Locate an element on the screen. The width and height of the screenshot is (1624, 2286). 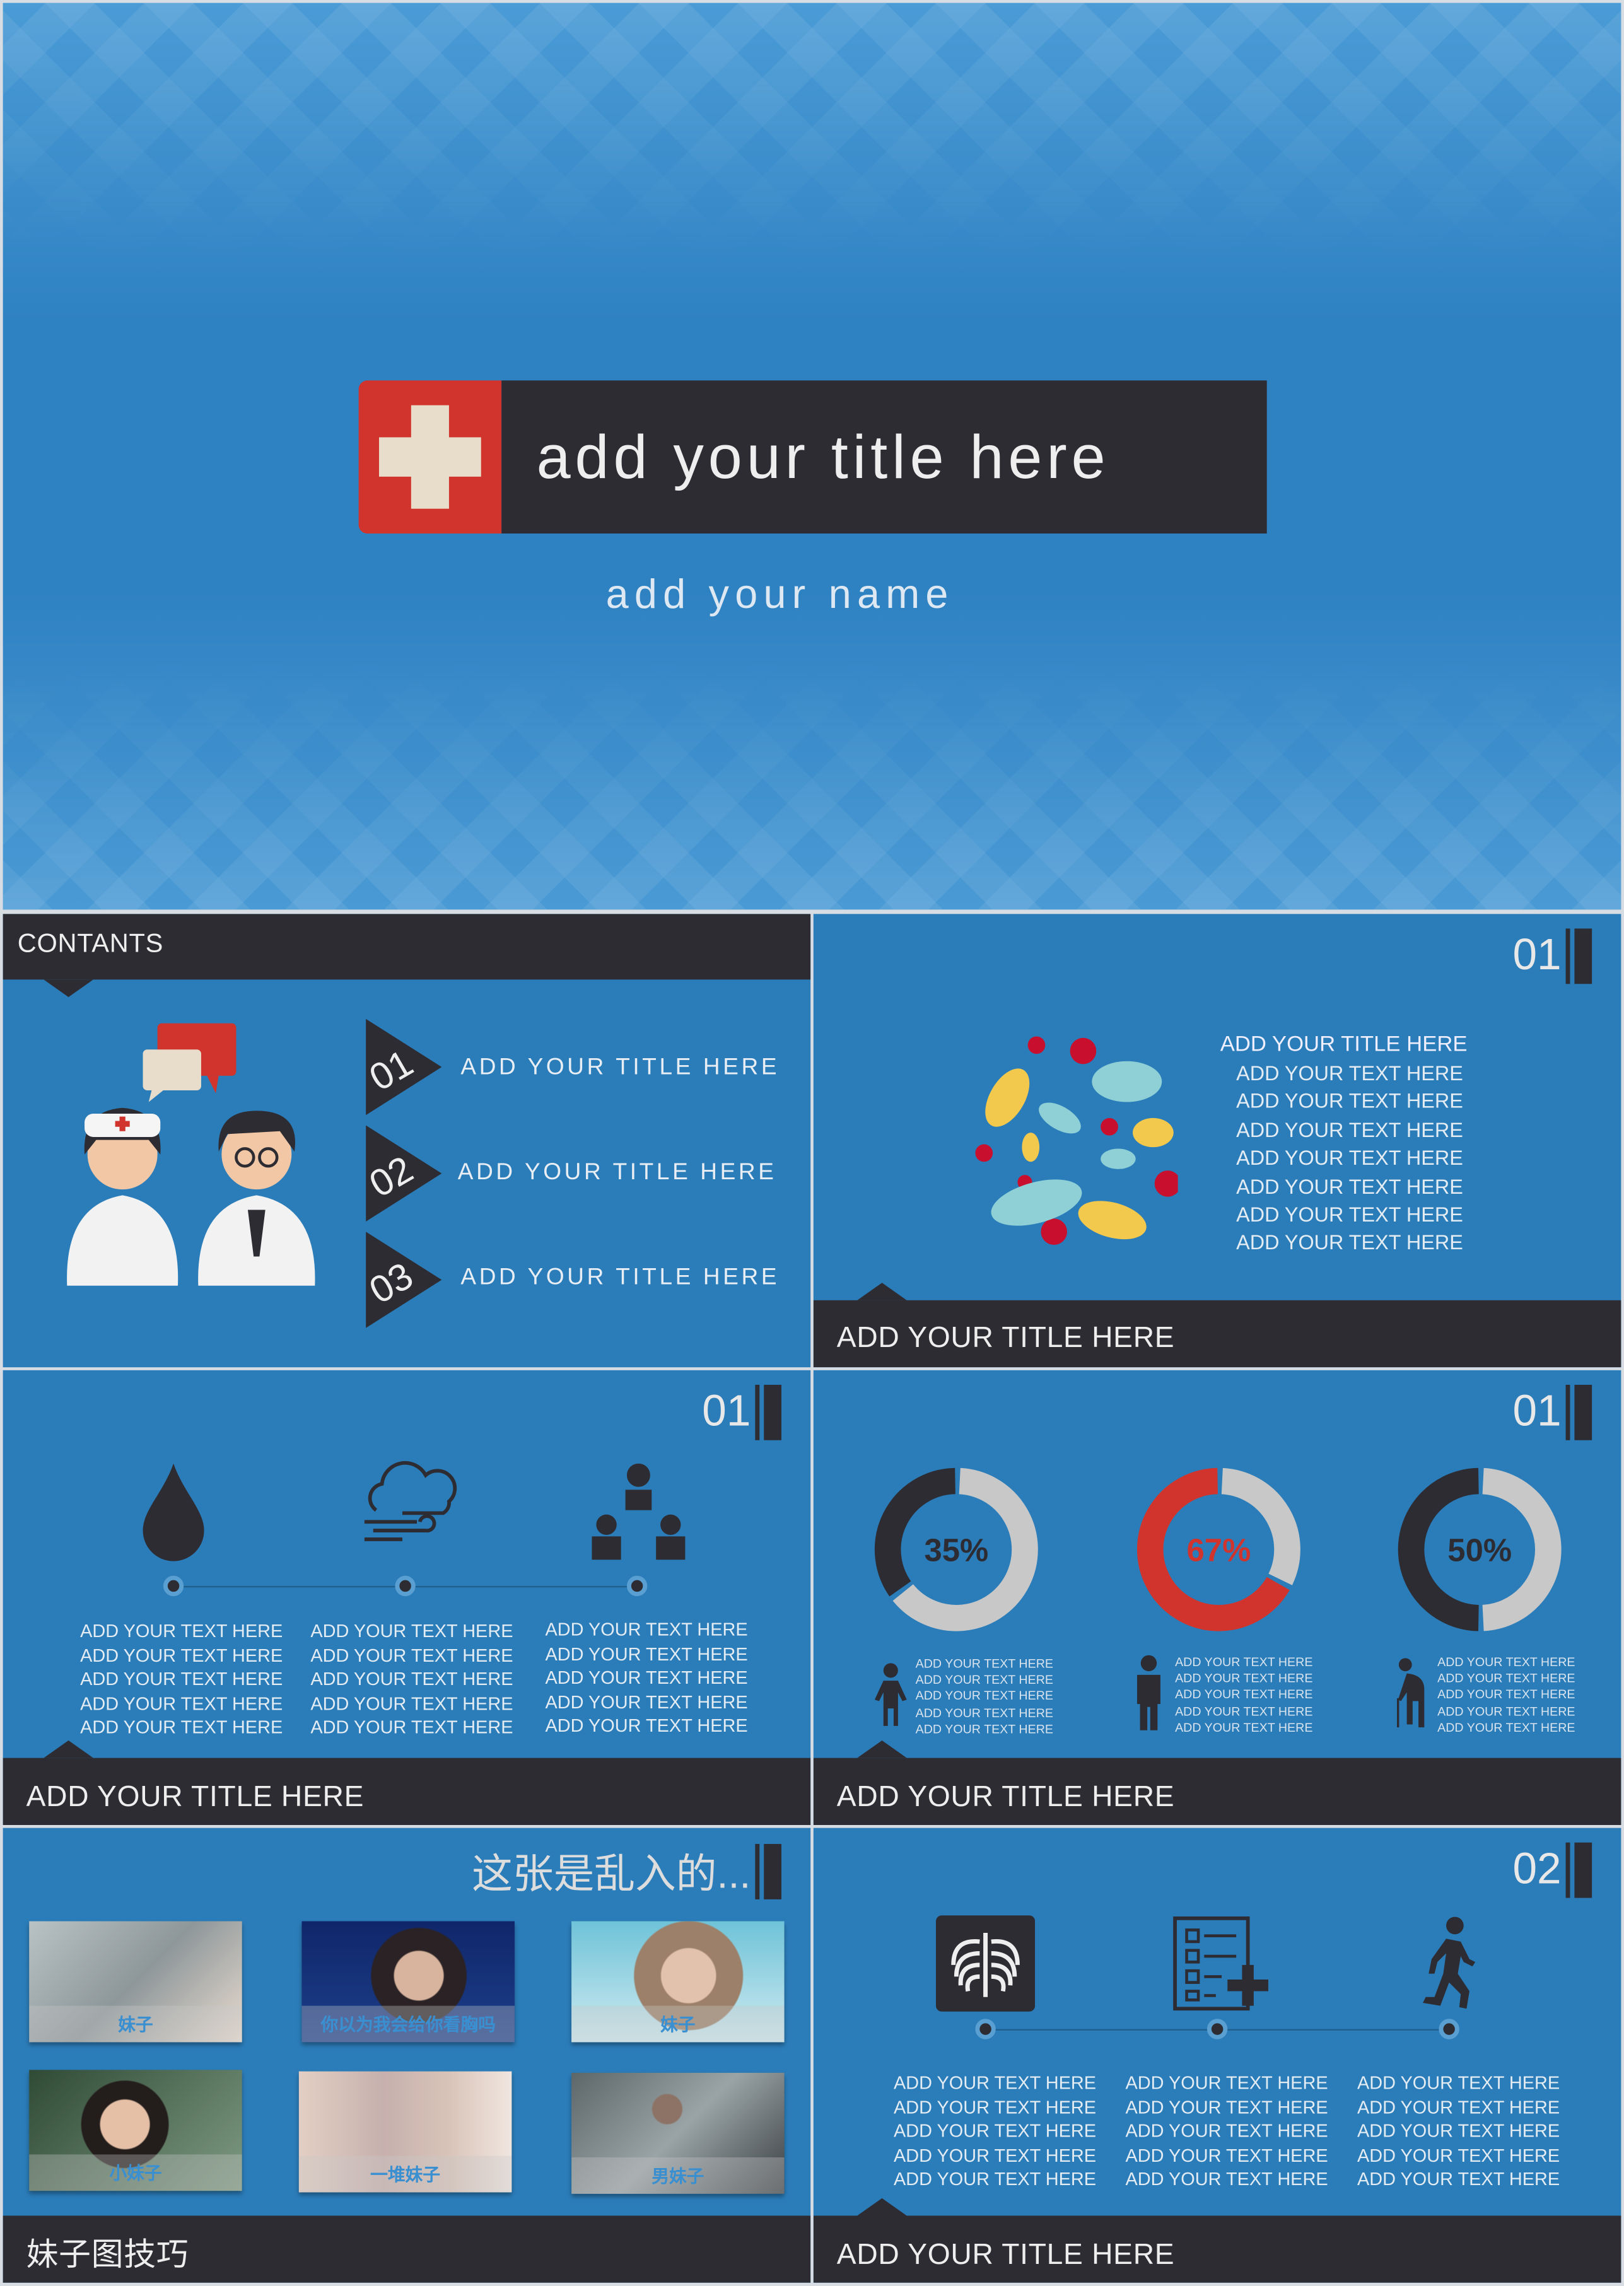
people-group-icon is located at coordinates (639, 1511).